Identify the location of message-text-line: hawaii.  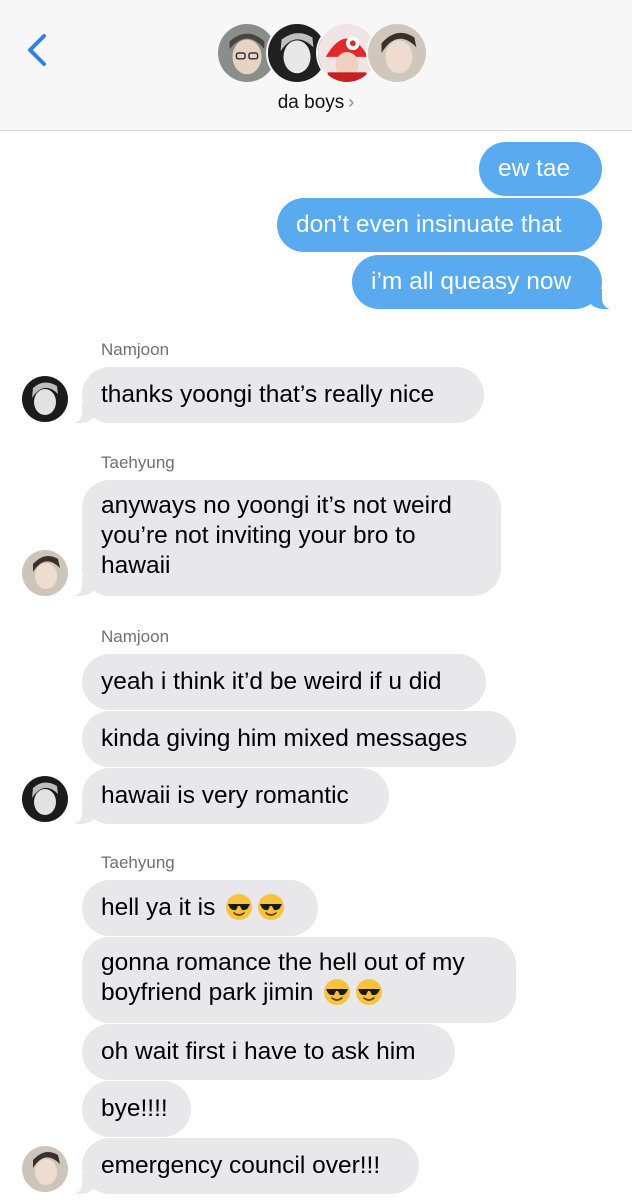
(136, 565).